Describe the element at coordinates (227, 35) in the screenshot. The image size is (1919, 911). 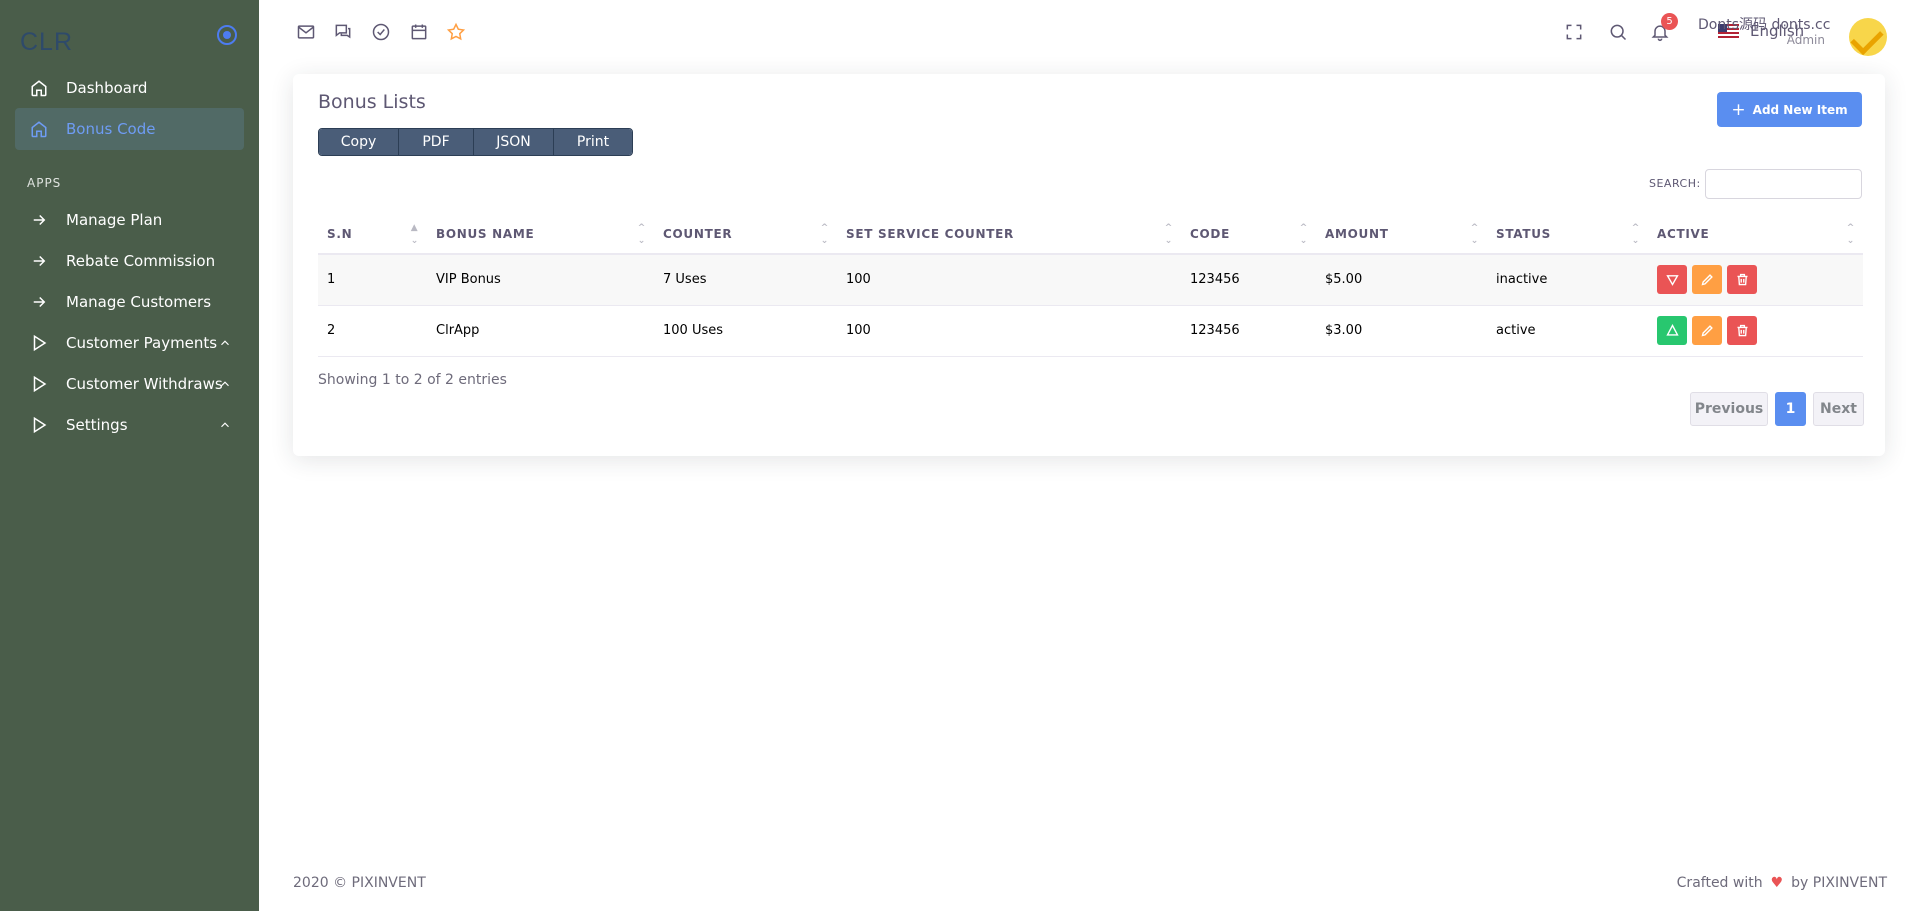
I see `sidebar-toggle-icon` at that location.